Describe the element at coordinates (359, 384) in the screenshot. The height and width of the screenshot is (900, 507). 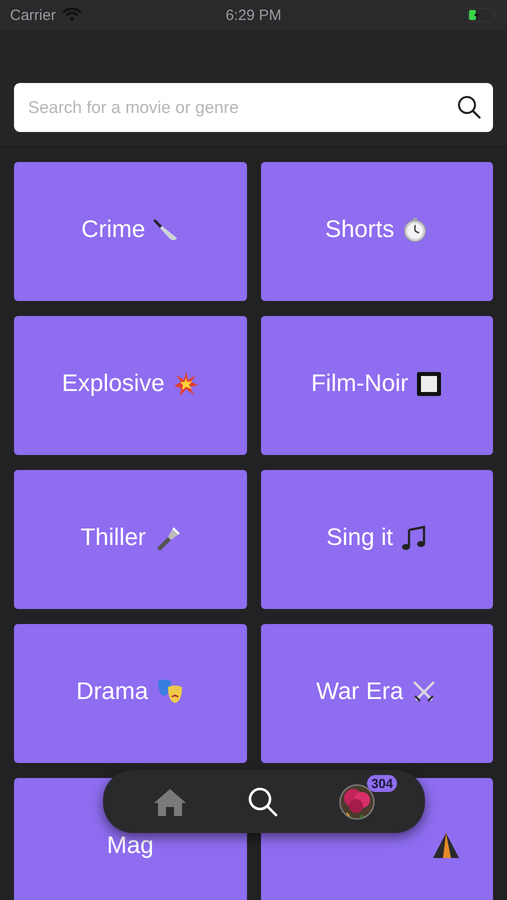
I see `genre-label: Film-Noir` at that location.